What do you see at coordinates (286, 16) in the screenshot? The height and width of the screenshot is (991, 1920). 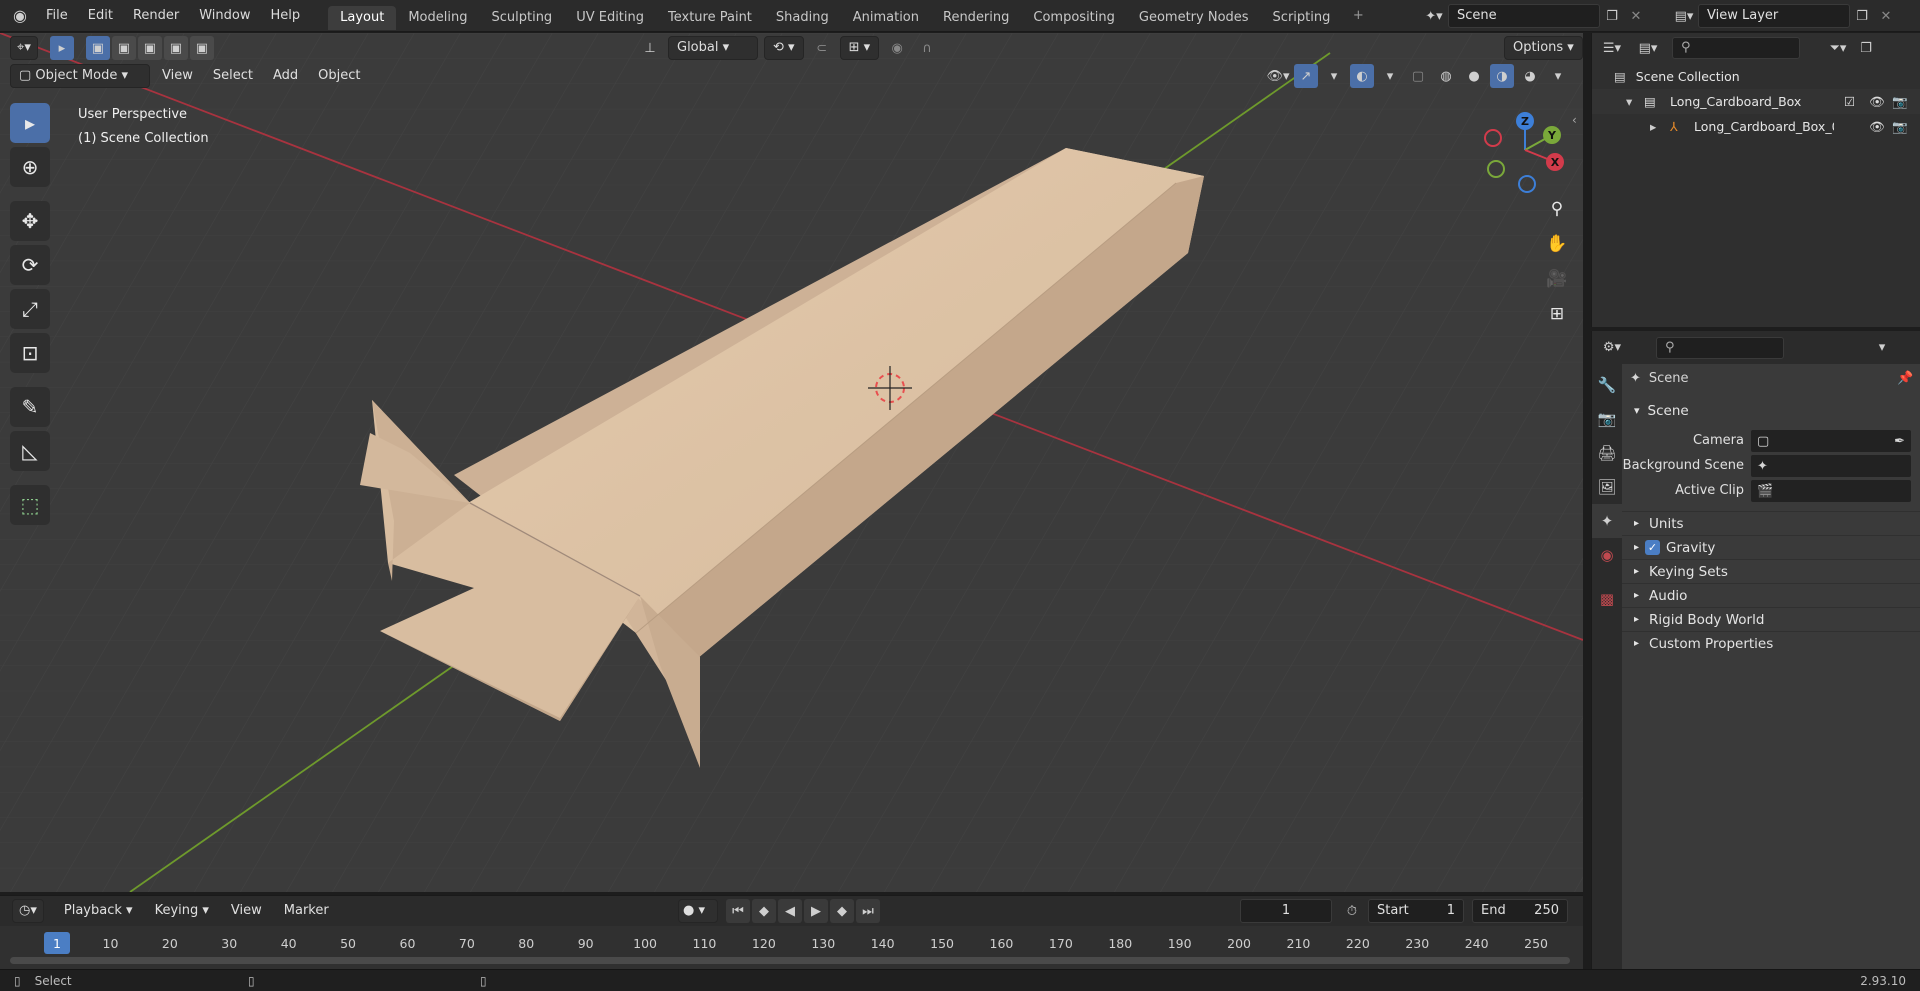 I see `menu-help: Help` at bounding box center [286, 16].